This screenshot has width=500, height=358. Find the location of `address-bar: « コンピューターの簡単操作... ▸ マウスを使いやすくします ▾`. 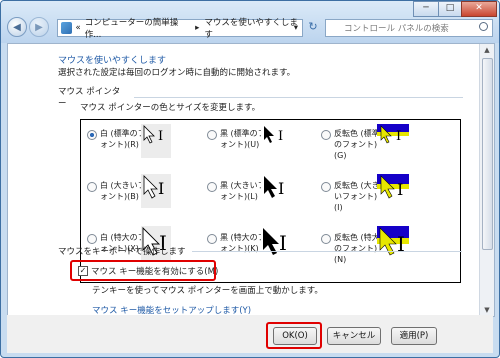

address-bar: « コンピューターの簡単操作... ▸ マウスを使いやすくします ▾ is located at coordinates (180, 28).